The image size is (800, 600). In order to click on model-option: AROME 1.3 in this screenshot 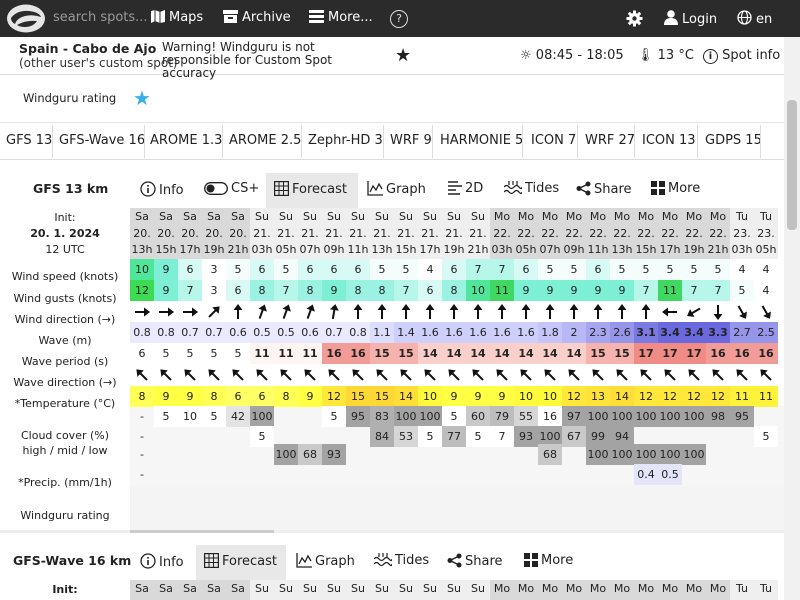, I will do `click(186, 140)`.